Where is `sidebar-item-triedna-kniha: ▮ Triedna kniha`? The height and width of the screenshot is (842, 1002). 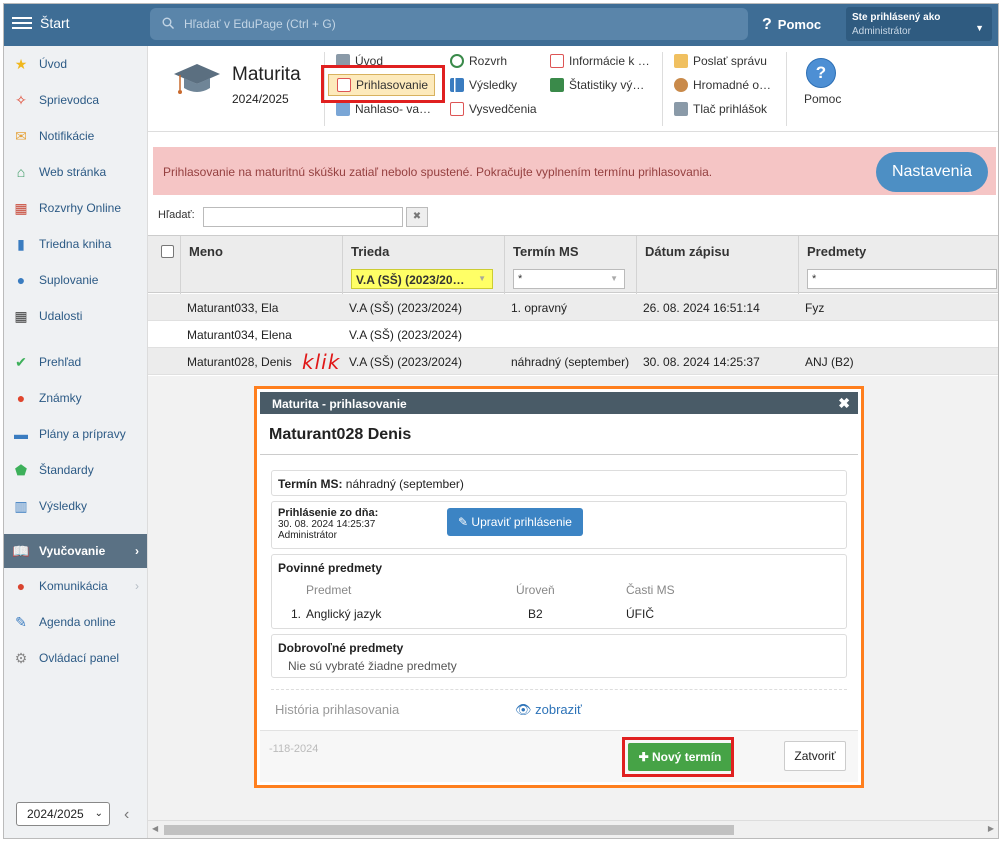 sidebar-item-triedna-kniha: ▮ Triedna kniha is located at coordinates (75, 244).